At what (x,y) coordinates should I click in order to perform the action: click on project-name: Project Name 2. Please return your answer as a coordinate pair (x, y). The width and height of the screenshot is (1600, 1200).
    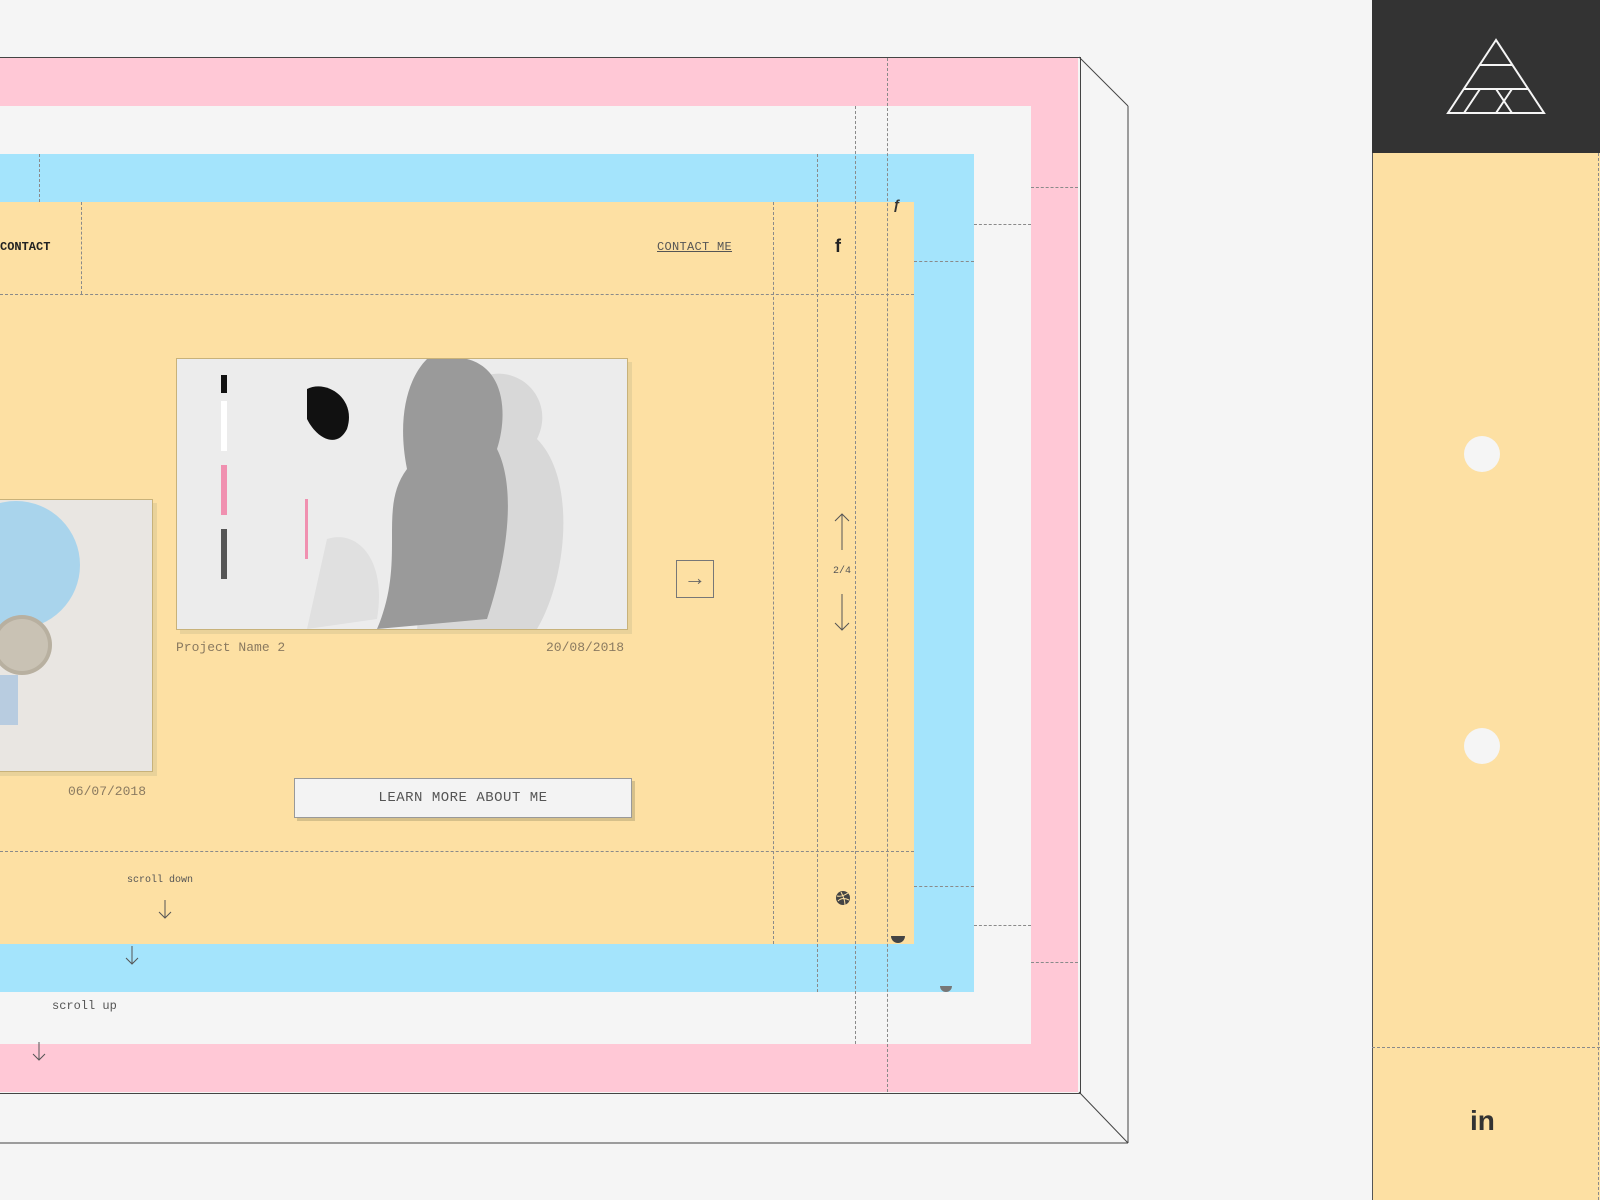
    Looking at the image, I should click on (230, 647).